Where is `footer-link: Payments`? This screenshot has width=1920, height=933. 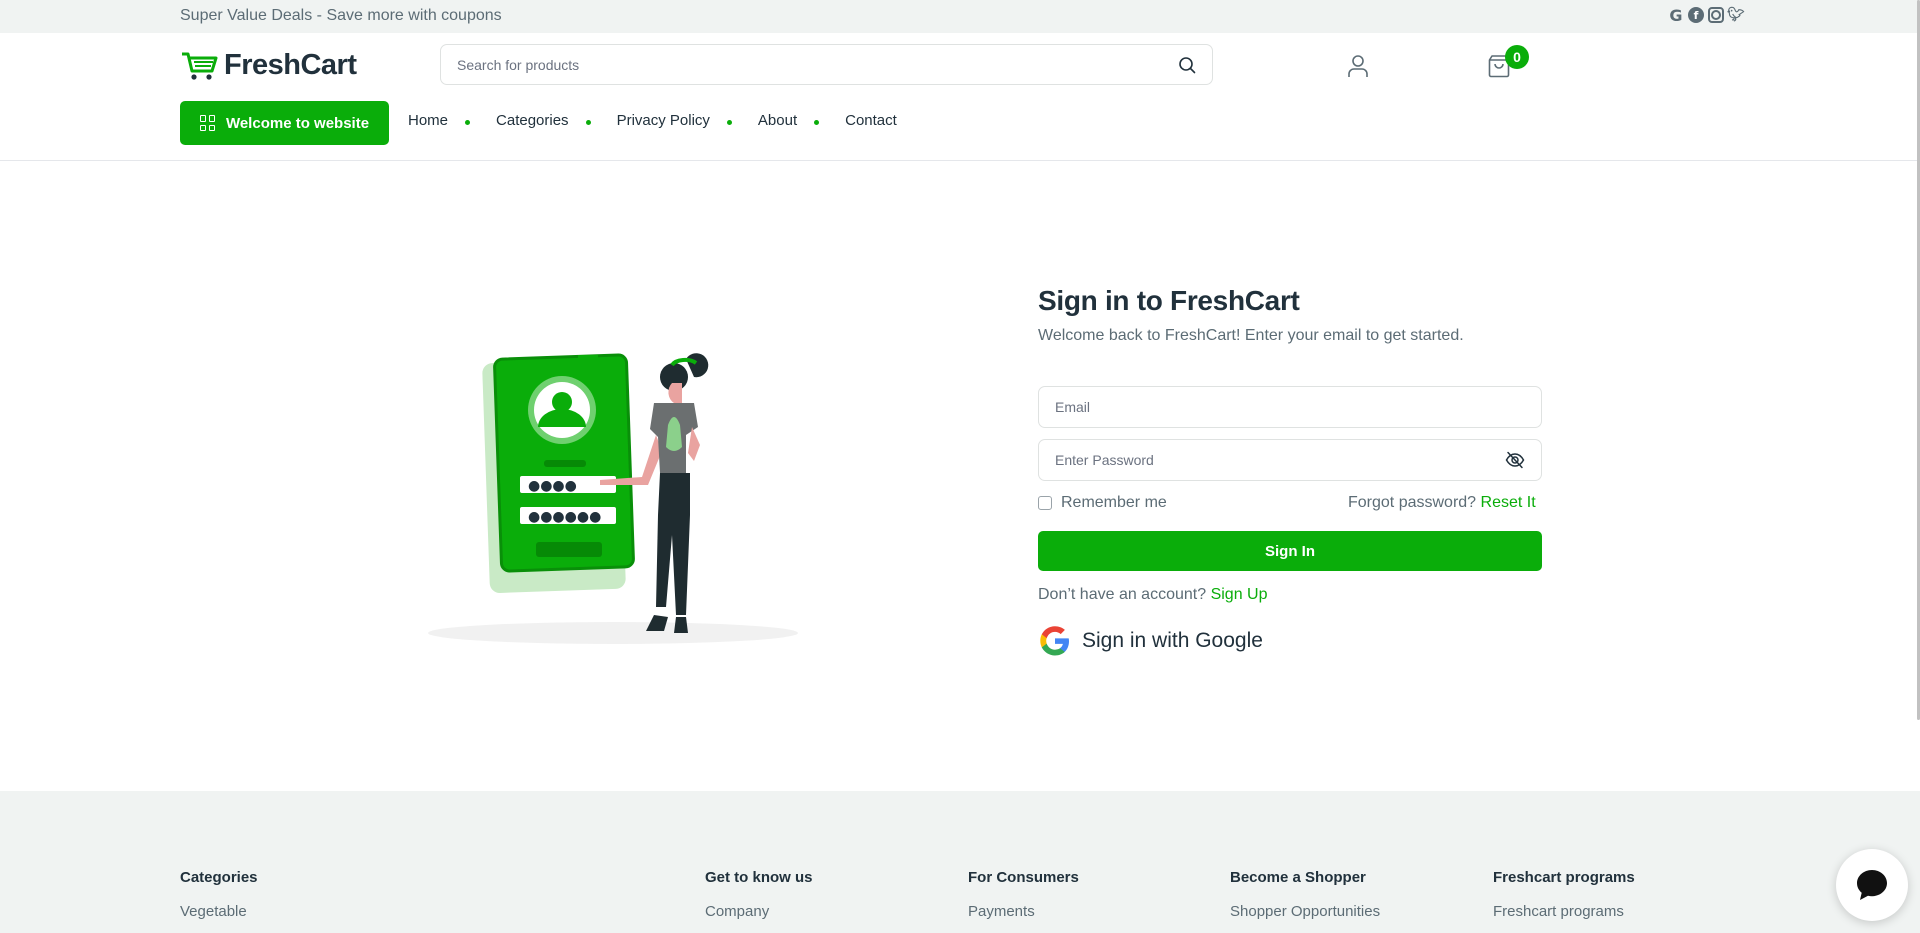 footer-link: Payments is located at coordinates (1023, 911).